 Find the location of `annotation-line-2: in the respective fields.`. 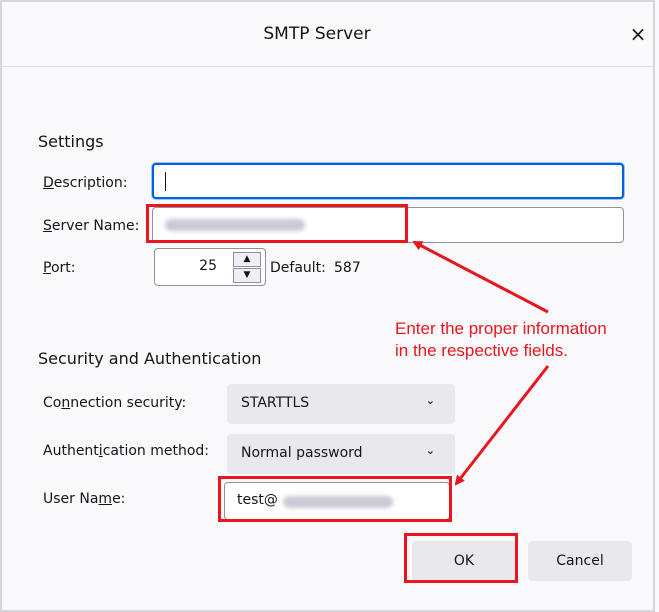

annotation-line-2: in the respective fields. is located at coordinates (481, 350).